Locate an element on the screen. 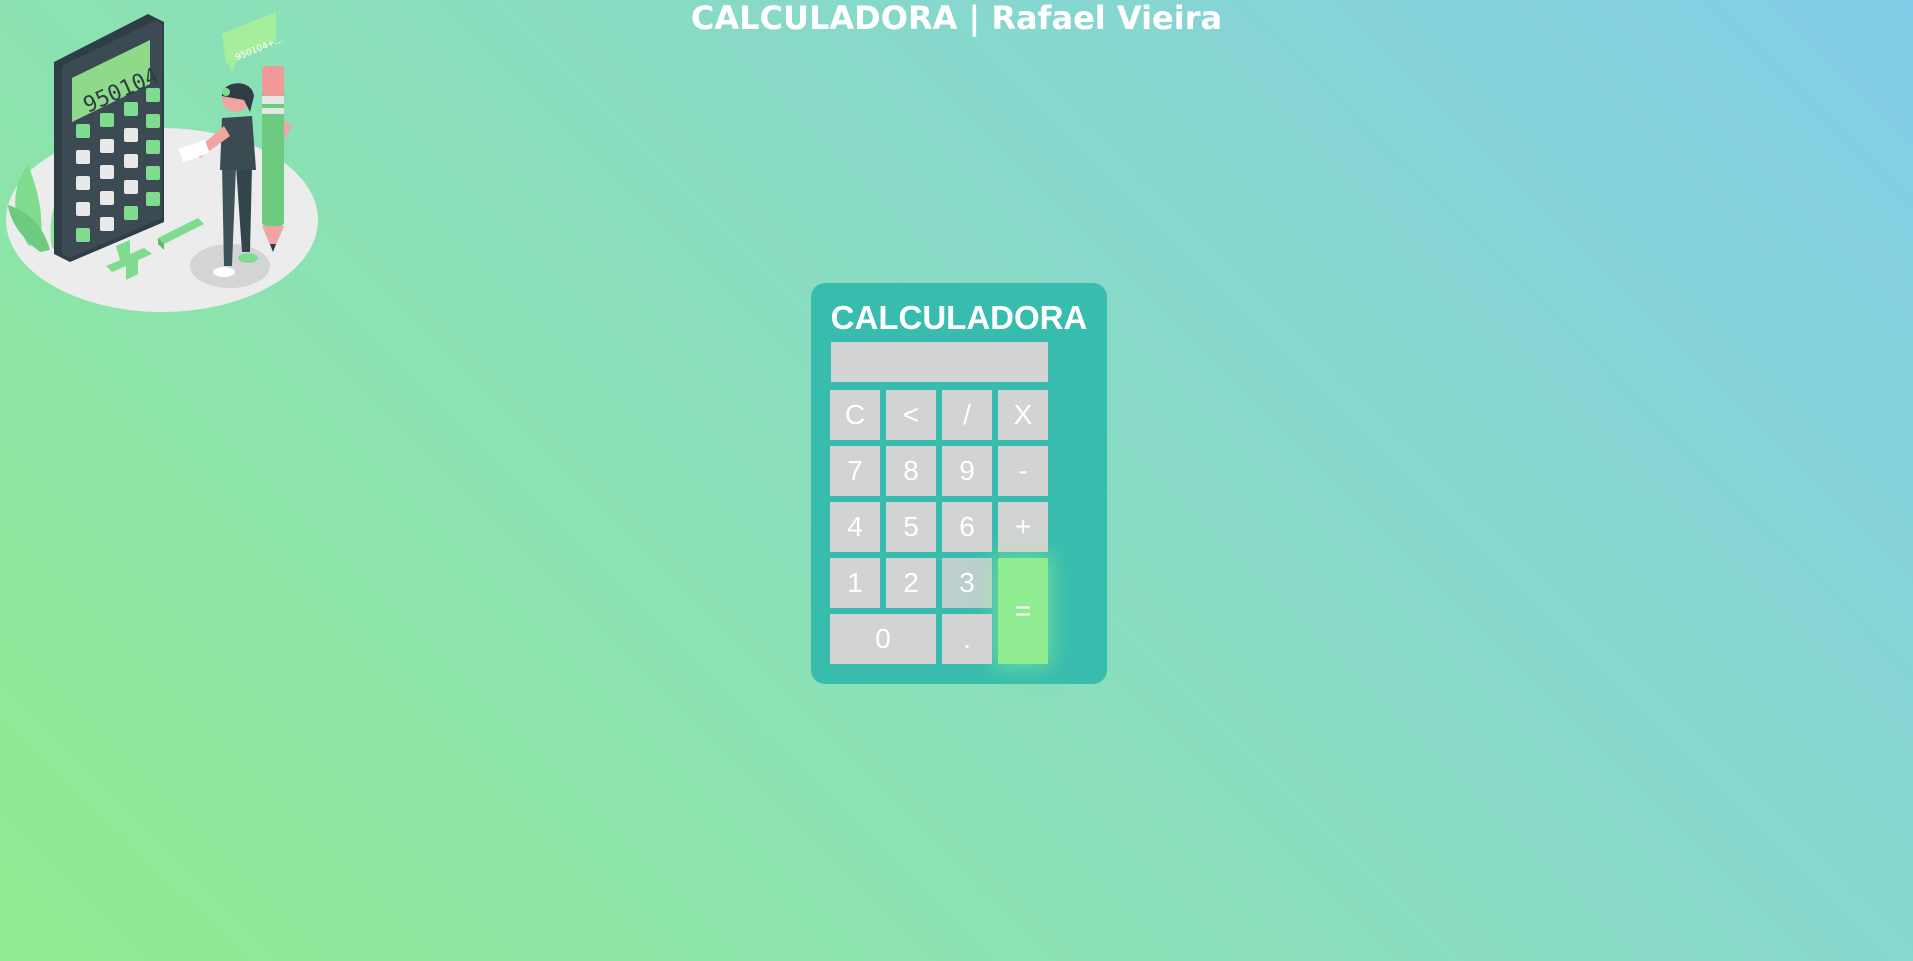 This screenshot has height=961, width=1913. plus-button: + is located at coordinates (1023, 527).